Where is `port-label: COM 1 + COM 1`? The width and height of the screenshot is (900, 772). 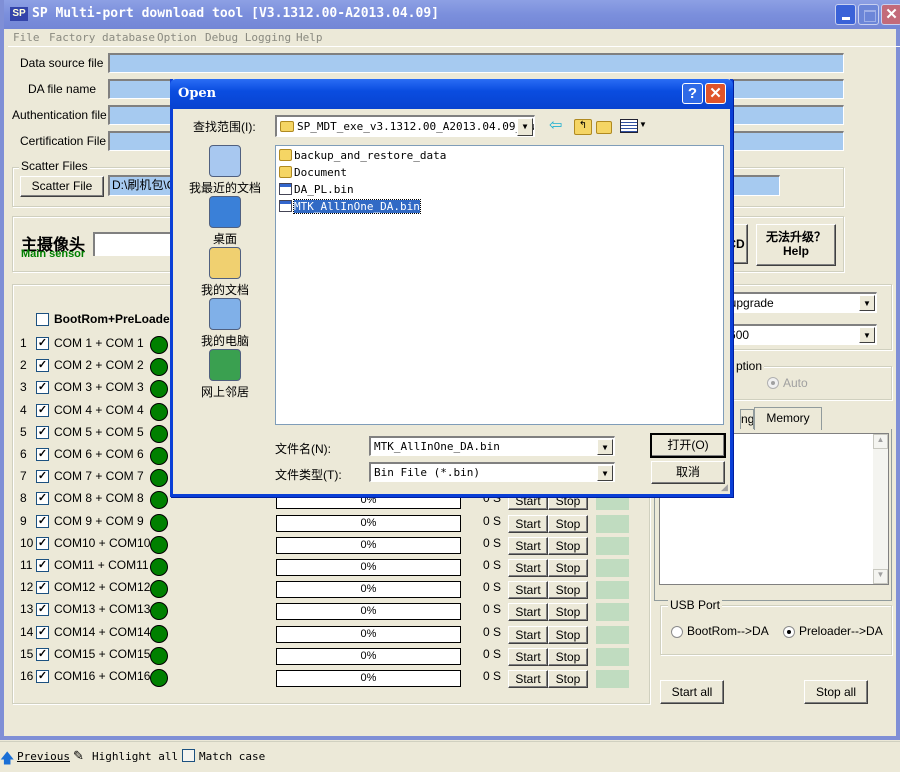 port-label: COM 1 + COM 1 is located at coordinates (99, 343).